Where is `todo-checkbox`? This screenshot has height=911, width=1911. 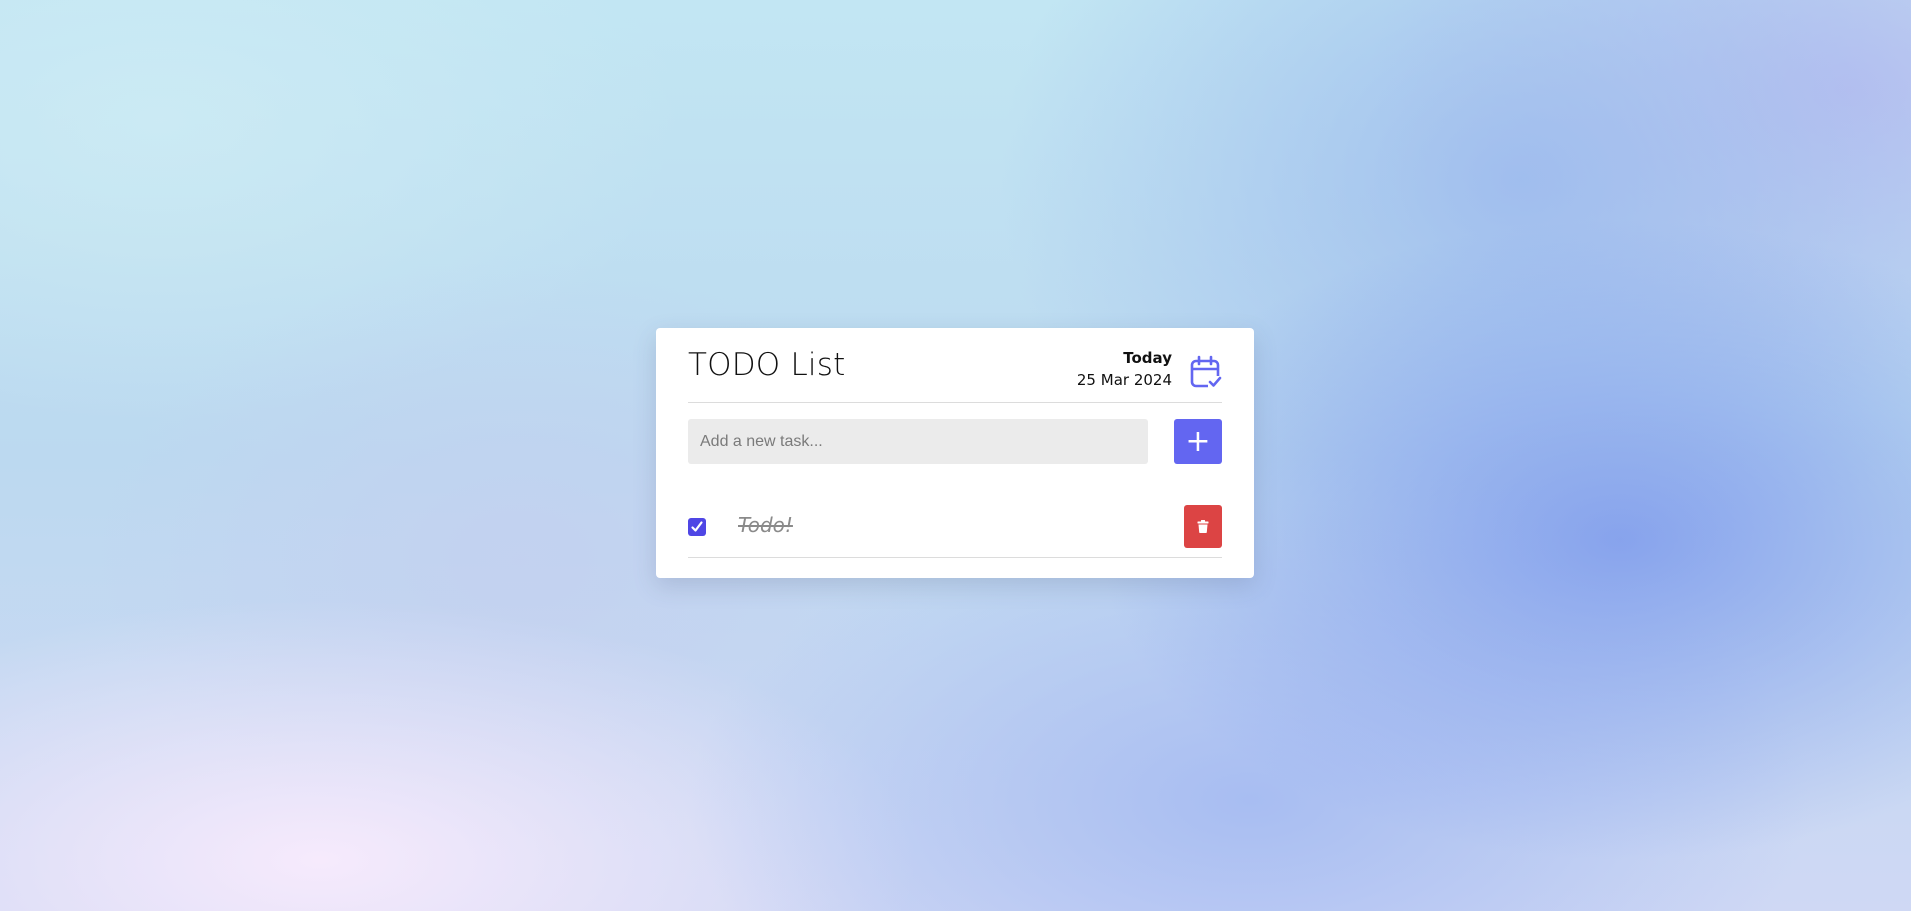
todo-checkbox is located at coordinates (697, 527).